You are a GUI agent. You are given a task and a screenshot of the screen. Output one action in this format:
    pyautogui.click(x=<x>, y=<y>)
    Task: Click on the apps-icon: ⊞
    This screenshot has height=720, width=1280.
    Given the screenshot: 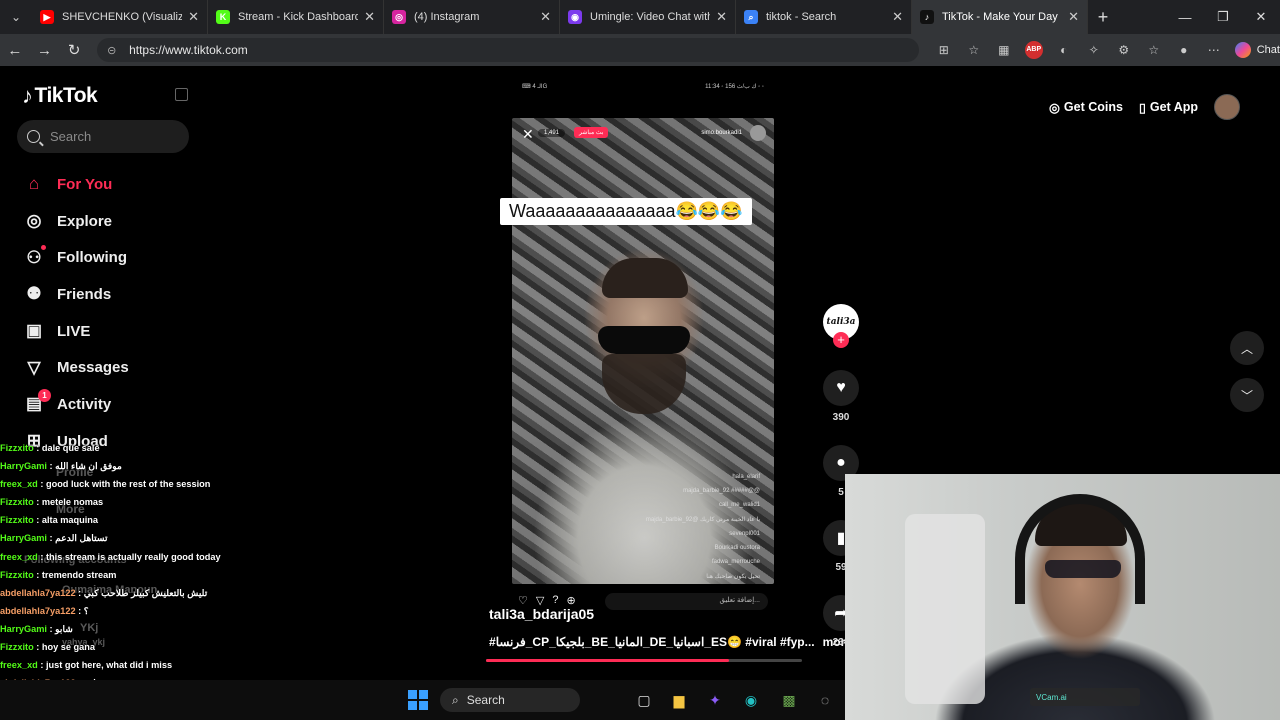 What is the action you would take?
    pyautogui.click(x=944, y=50)
    